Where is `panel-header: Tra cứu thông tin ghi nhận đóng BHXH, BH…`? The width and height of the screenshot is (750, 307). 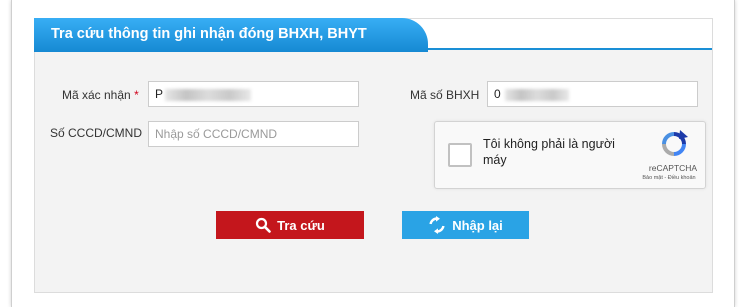
panel-header: Tra cứu thông tin ghi nhận đóng BHXH, BH… is located at coordinates (373, 35).